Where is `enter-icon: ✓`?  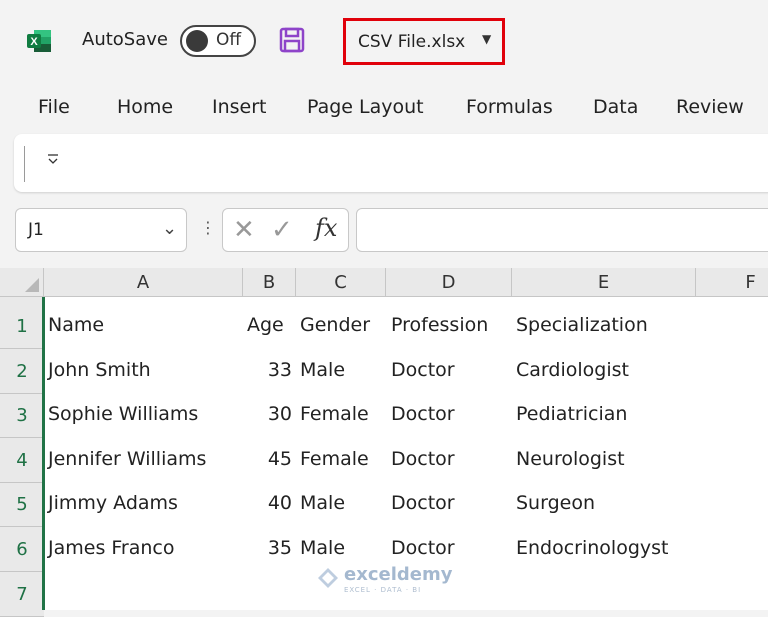
enter-icon: ✓ is located at coordinates (282, 230).